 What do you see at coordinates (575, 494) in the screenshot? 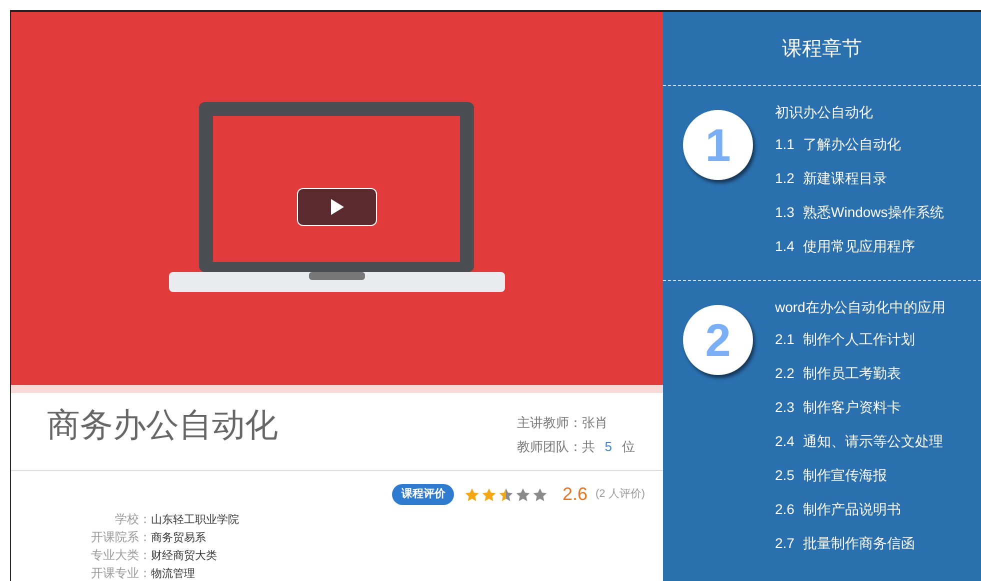
I see `rating-score: 2.6` at bounding box center [575, 494].